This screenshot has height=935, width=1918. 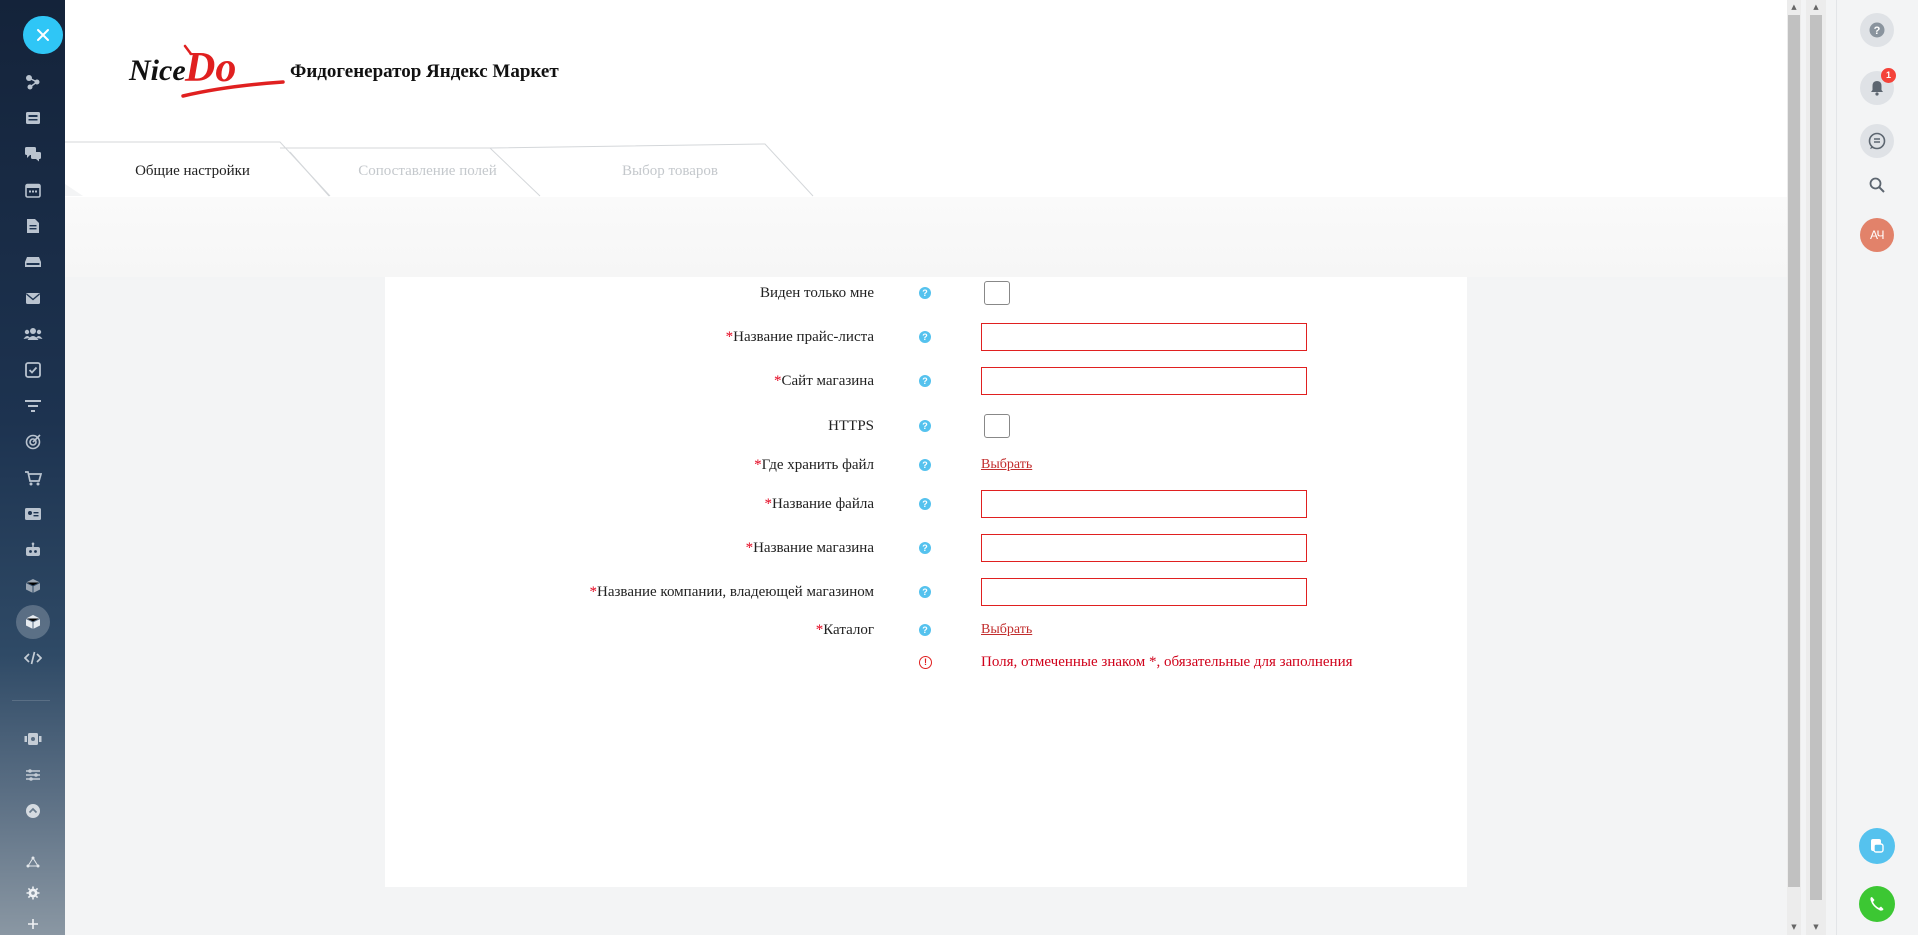 What do you see at coordinates (1006, 630) in the screenshot?
I see `choose-catalog-link: Выбрать` at bounding box center [1006, 630].